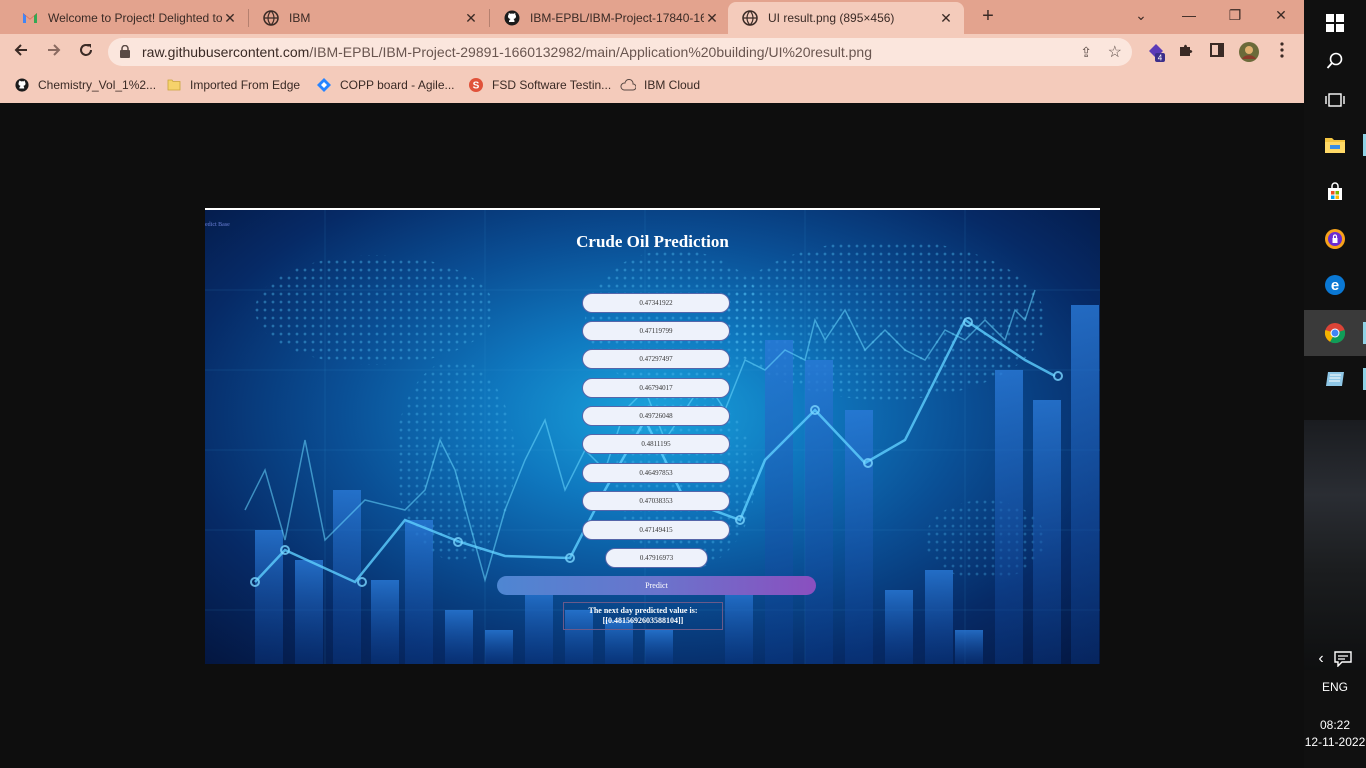  I want to click on svg-text: S, so click(476, 86).